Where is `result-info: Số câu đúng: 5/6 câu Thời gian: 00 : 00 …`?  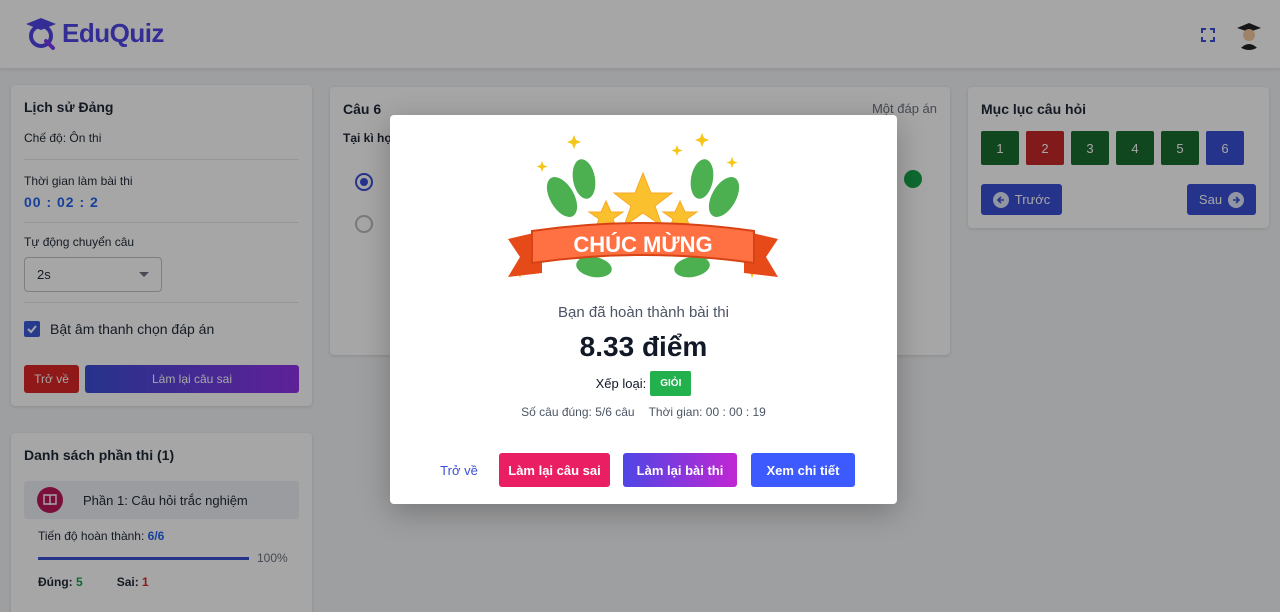
result-info: Số câu đúng: 5/6 câu Thời gian: 00 : 00 … is located at coordinates (643, 412).